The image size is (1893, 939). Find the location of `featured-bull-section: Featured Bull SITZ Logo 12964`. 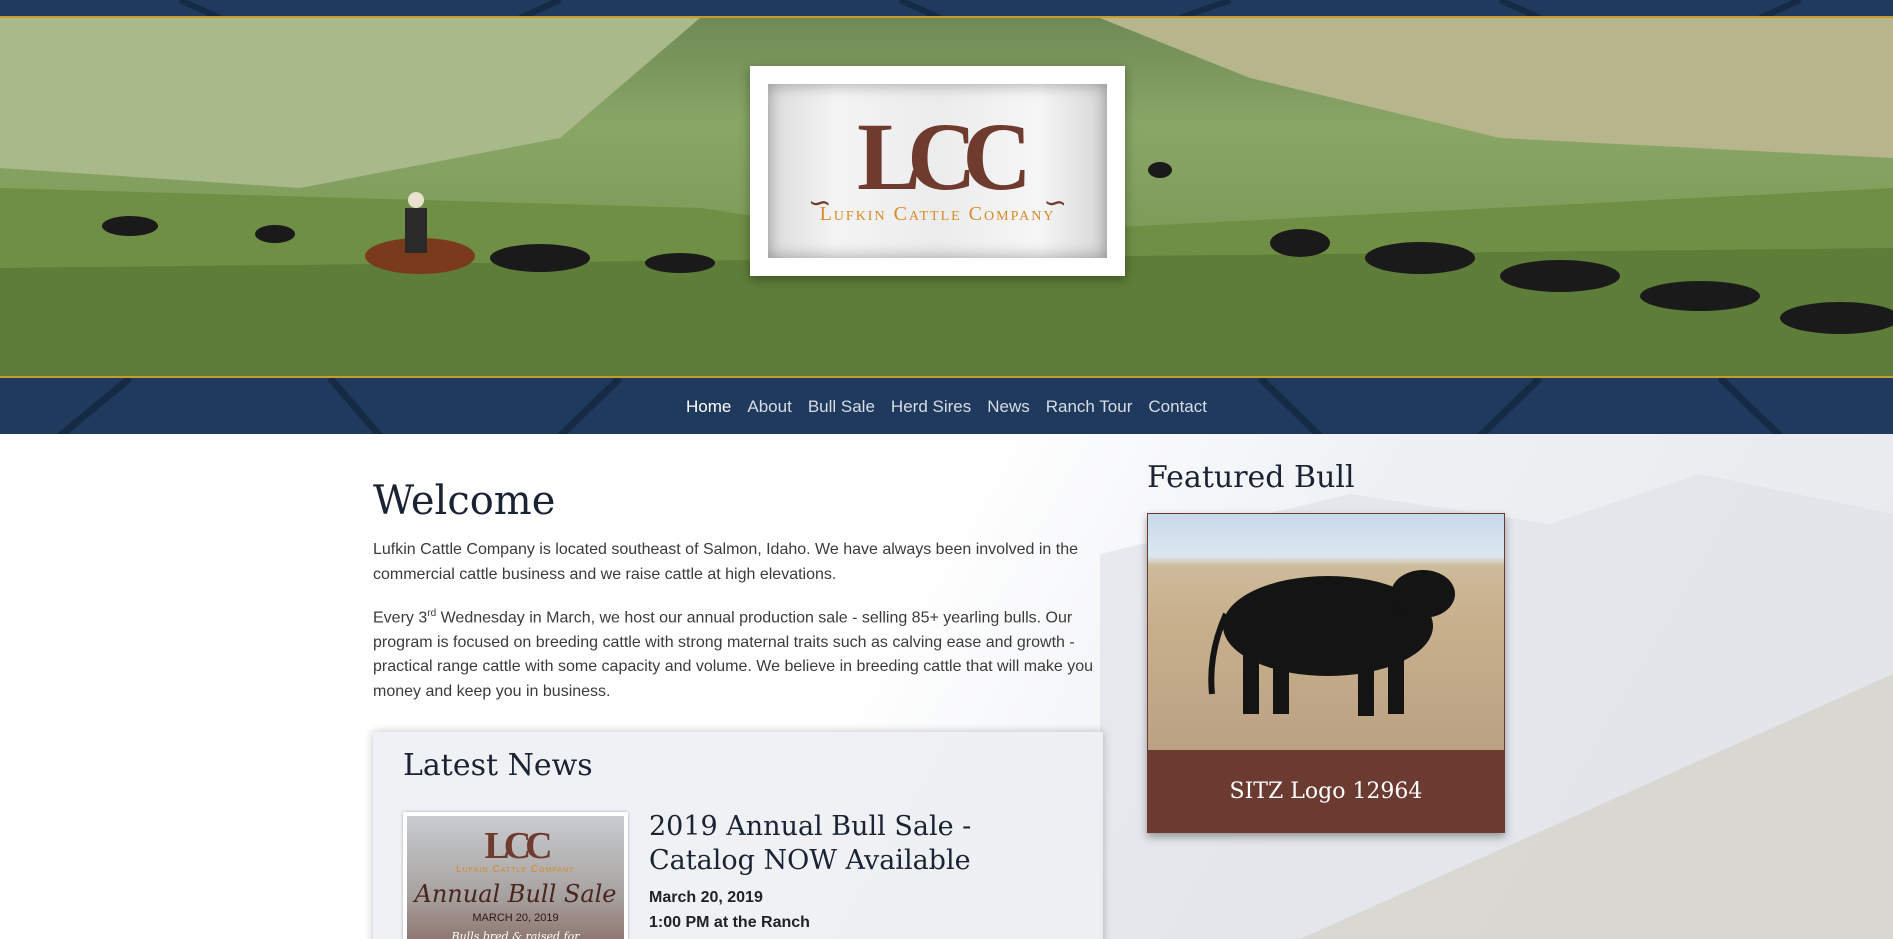

featured-bull-section: Featured Bull SITZ Logo 12964 is located at coordinates (1327, 646).